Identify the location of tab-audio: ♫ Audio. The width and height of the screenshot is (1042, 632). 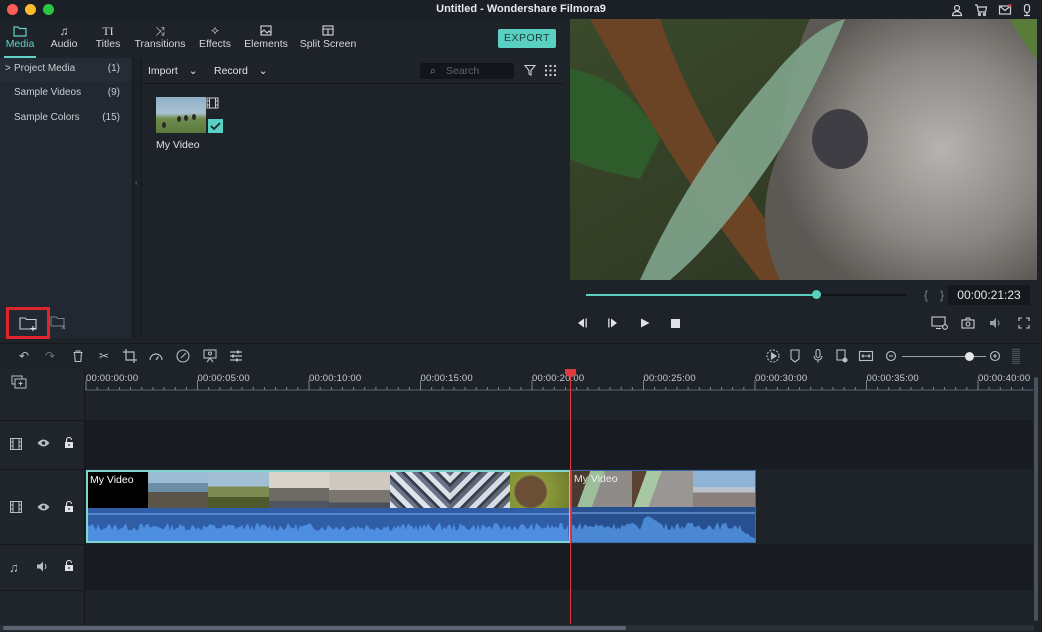
(64, 39).